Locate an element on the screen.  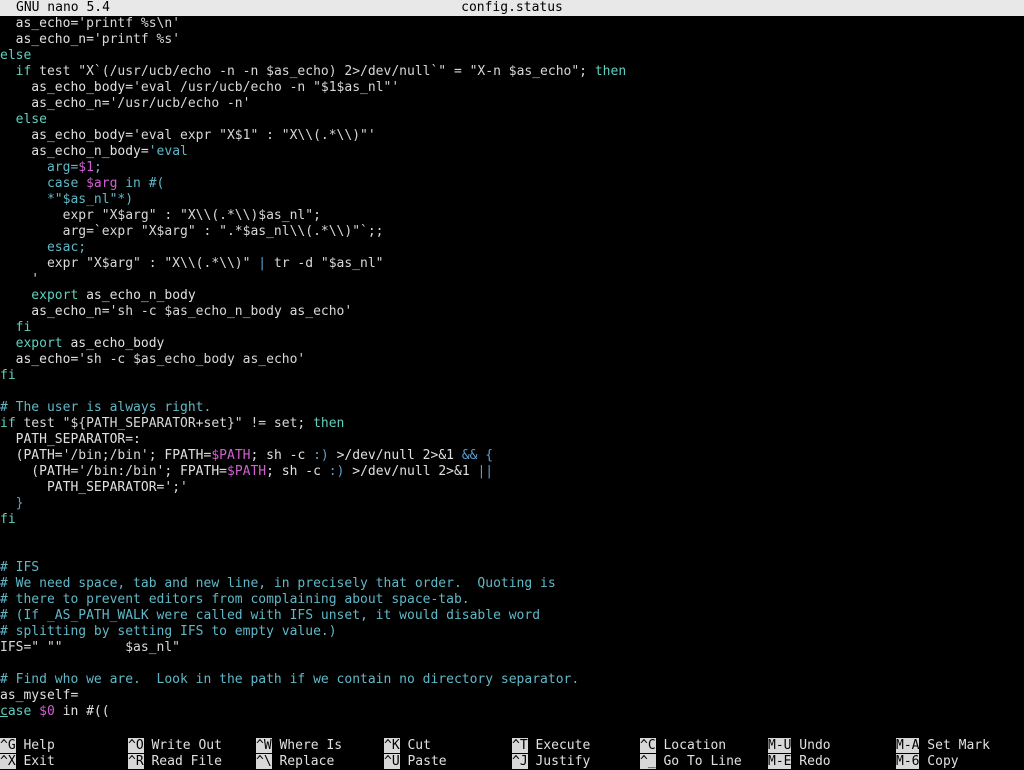
code-line: as_echo='printf %s\n' is located at coordinates (512, 24).